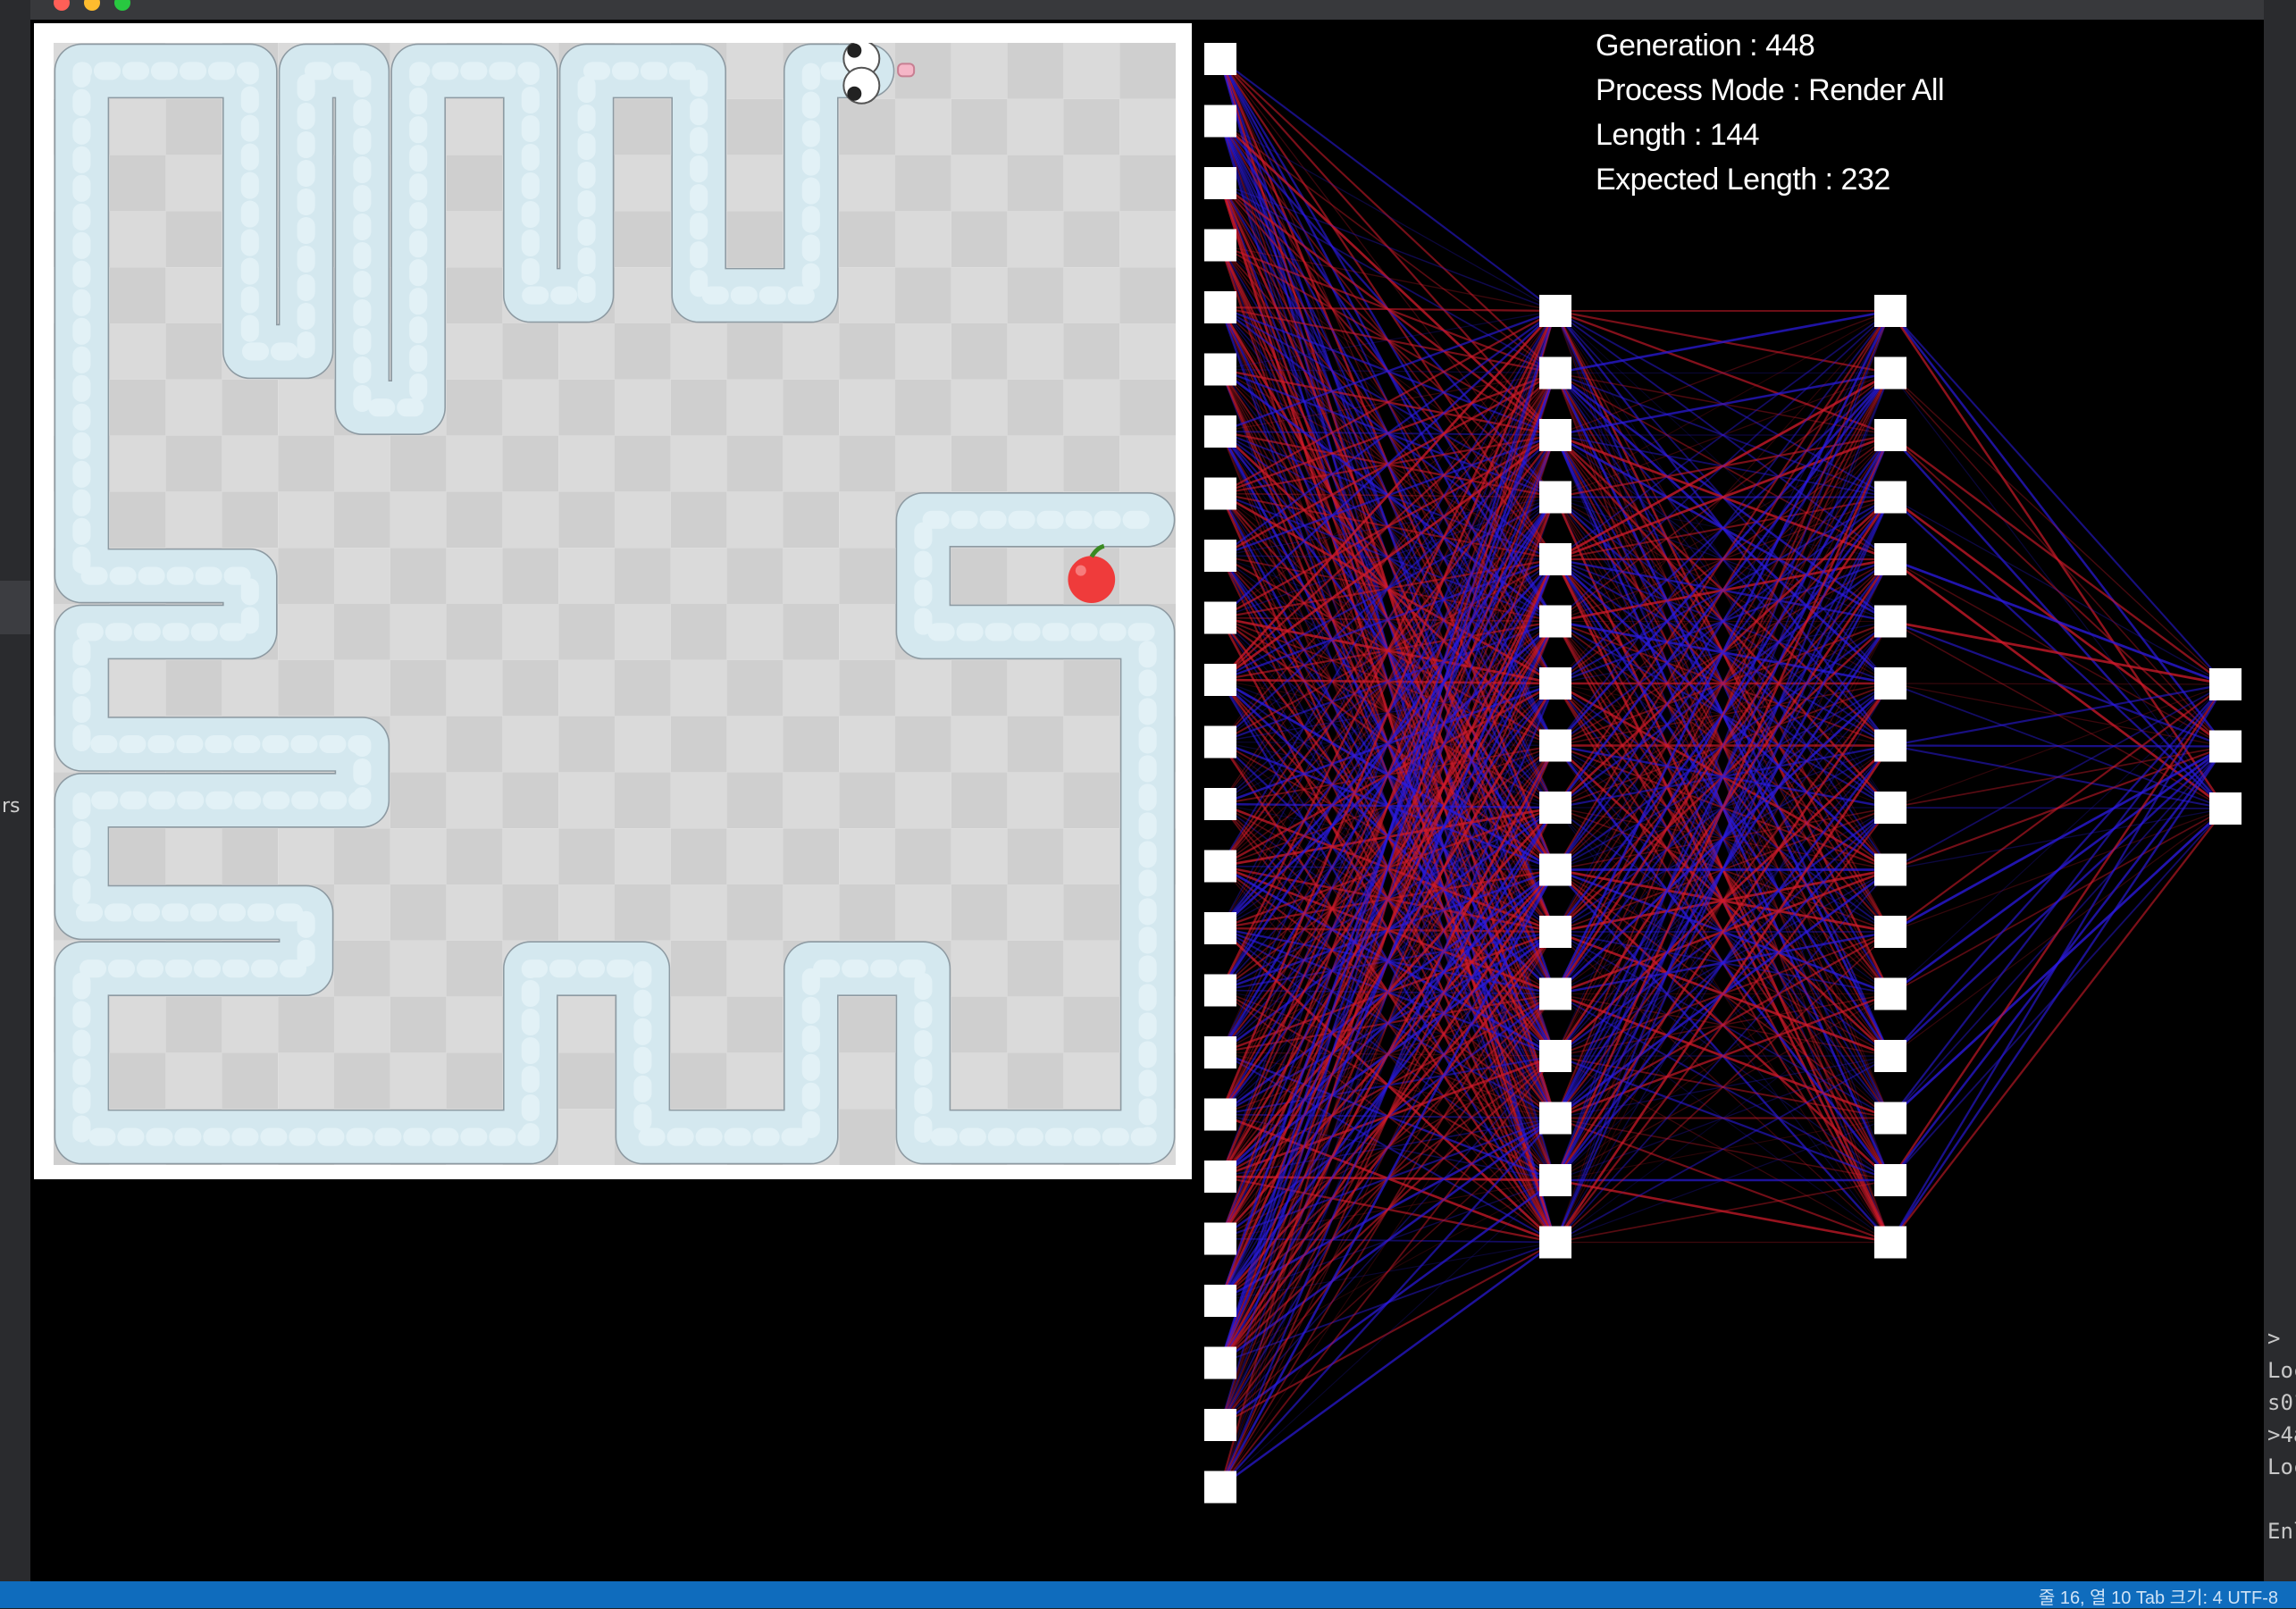 The width and height of the screenshot is (2296, 1609). What do you see at coordinates (122, 5) in the screenshot?
I see `zoom-button` at bounding box center [122, 5].